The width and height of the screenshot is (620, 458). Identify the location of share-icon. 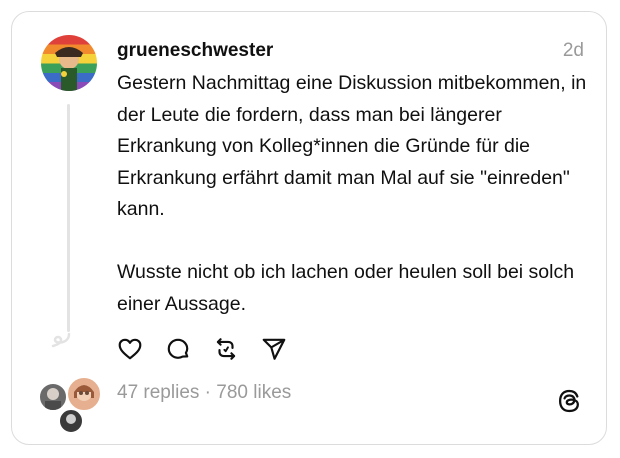
(274, 349).